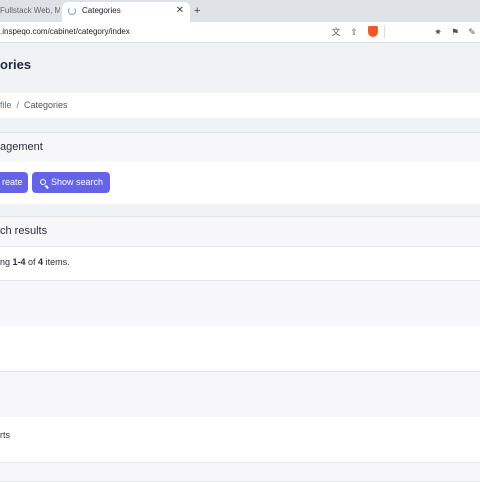  I want to click on management-title: agement, so click(21, 147).